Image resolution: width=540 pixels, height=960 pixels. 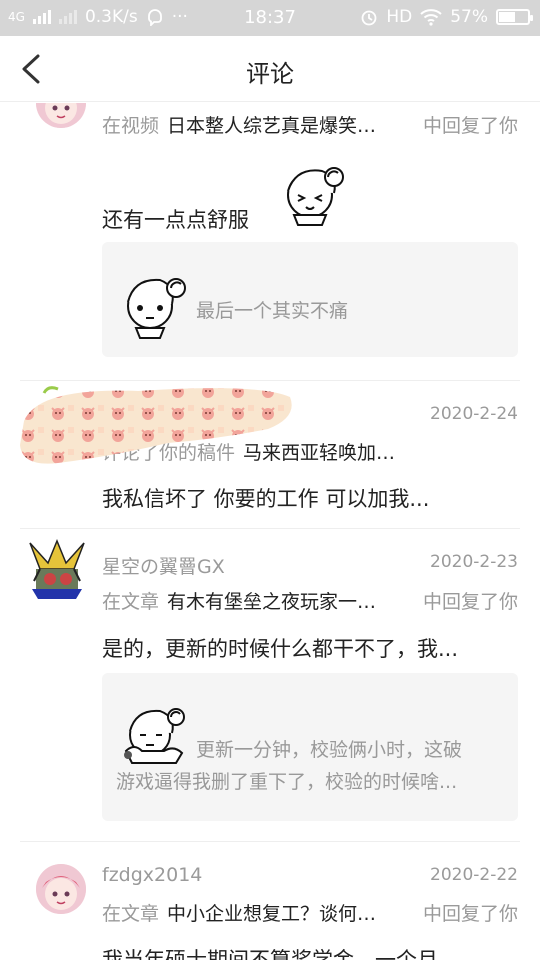 What do you see at coordinates (329, 750) in the screenshot?
I see `quote-text-line1: 更新一分钟，校验俩小时，这破` at bounding box center [329, 750].